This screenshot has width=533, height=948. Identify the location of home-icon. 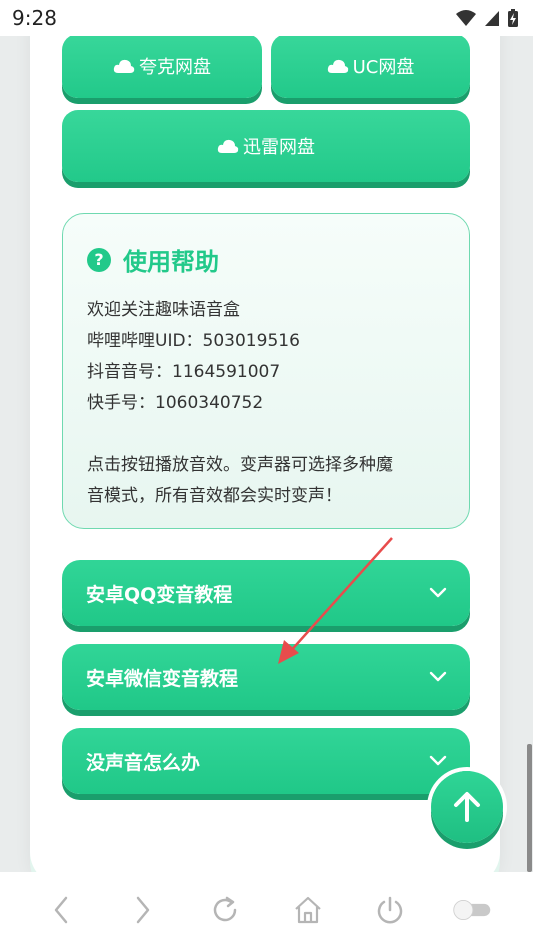
(307, 910).